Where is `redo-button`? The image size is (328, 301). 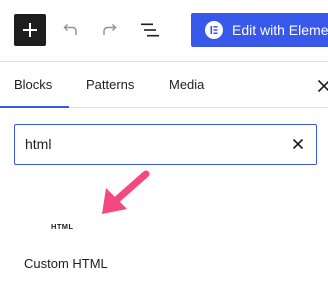 redo-button is located at coordinates (110, 30).